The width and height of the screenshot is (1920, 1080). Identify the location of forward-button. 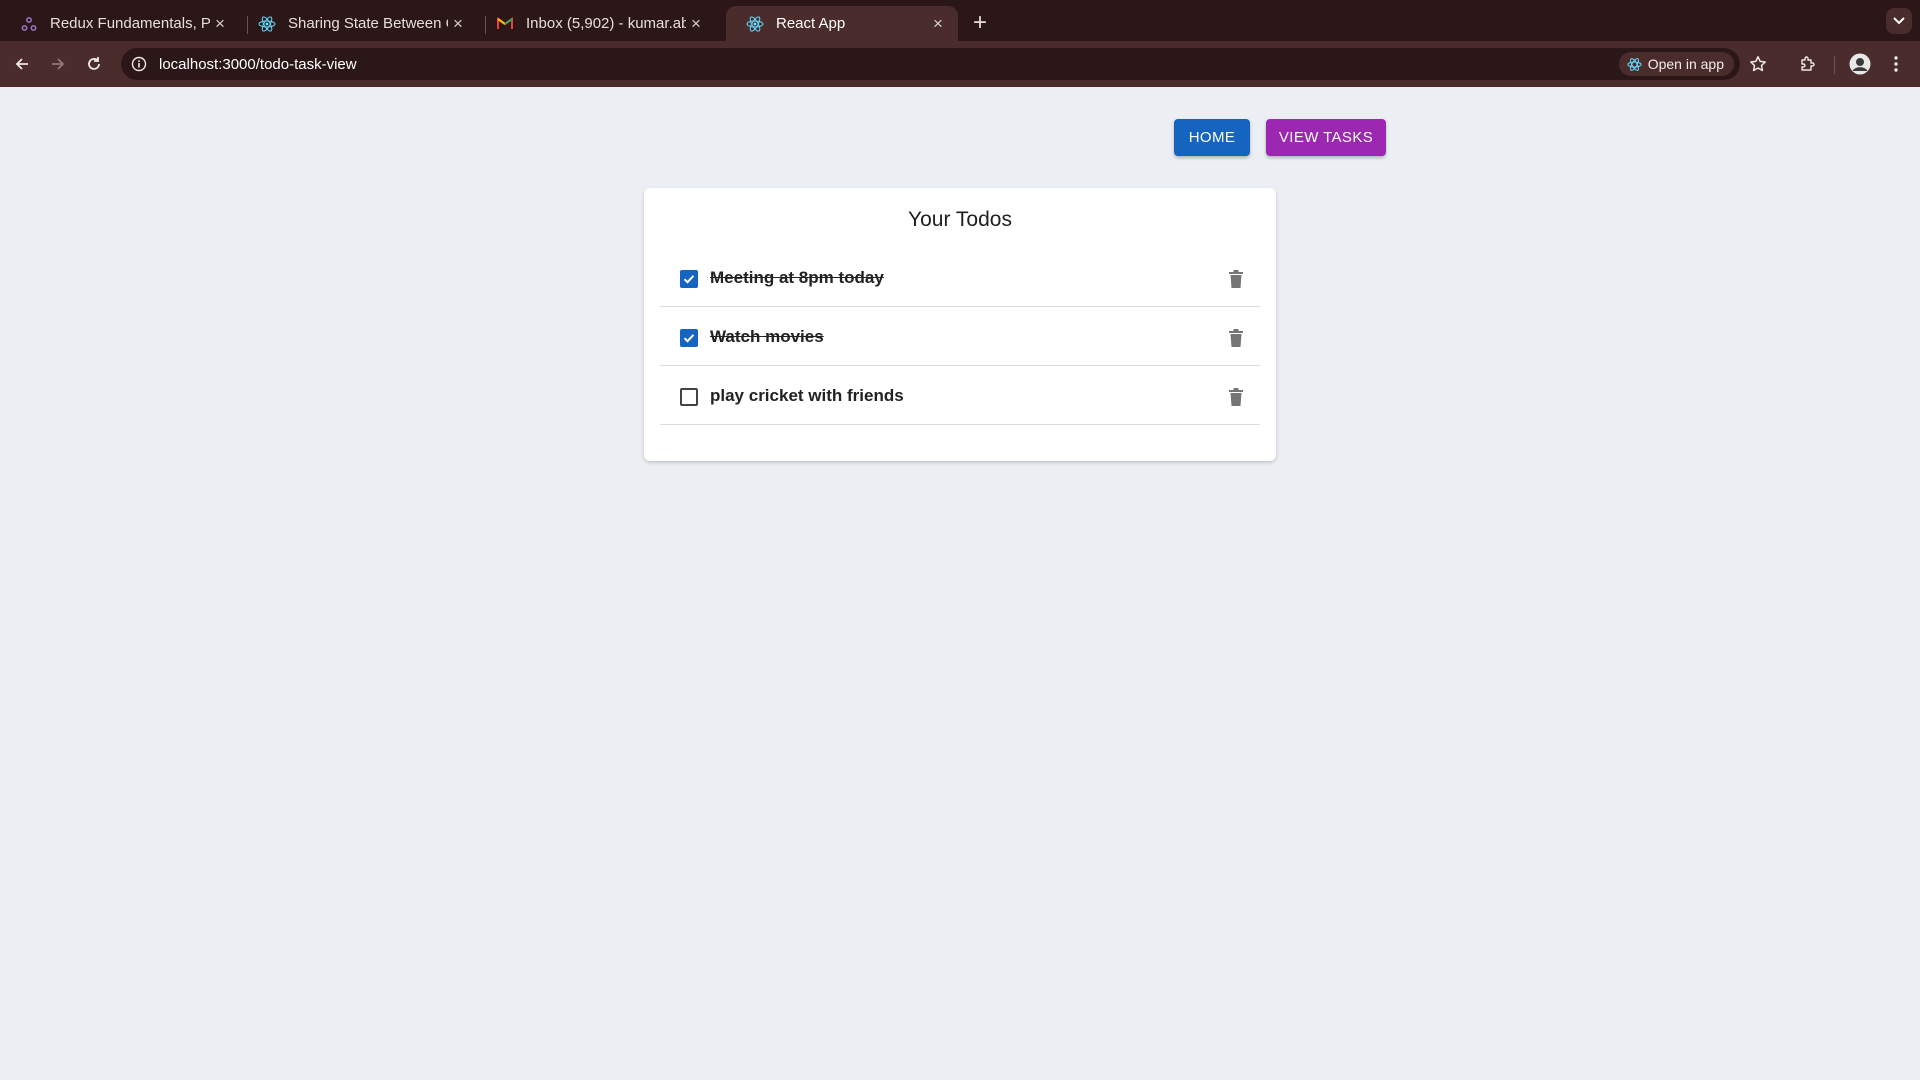
(58, 64).